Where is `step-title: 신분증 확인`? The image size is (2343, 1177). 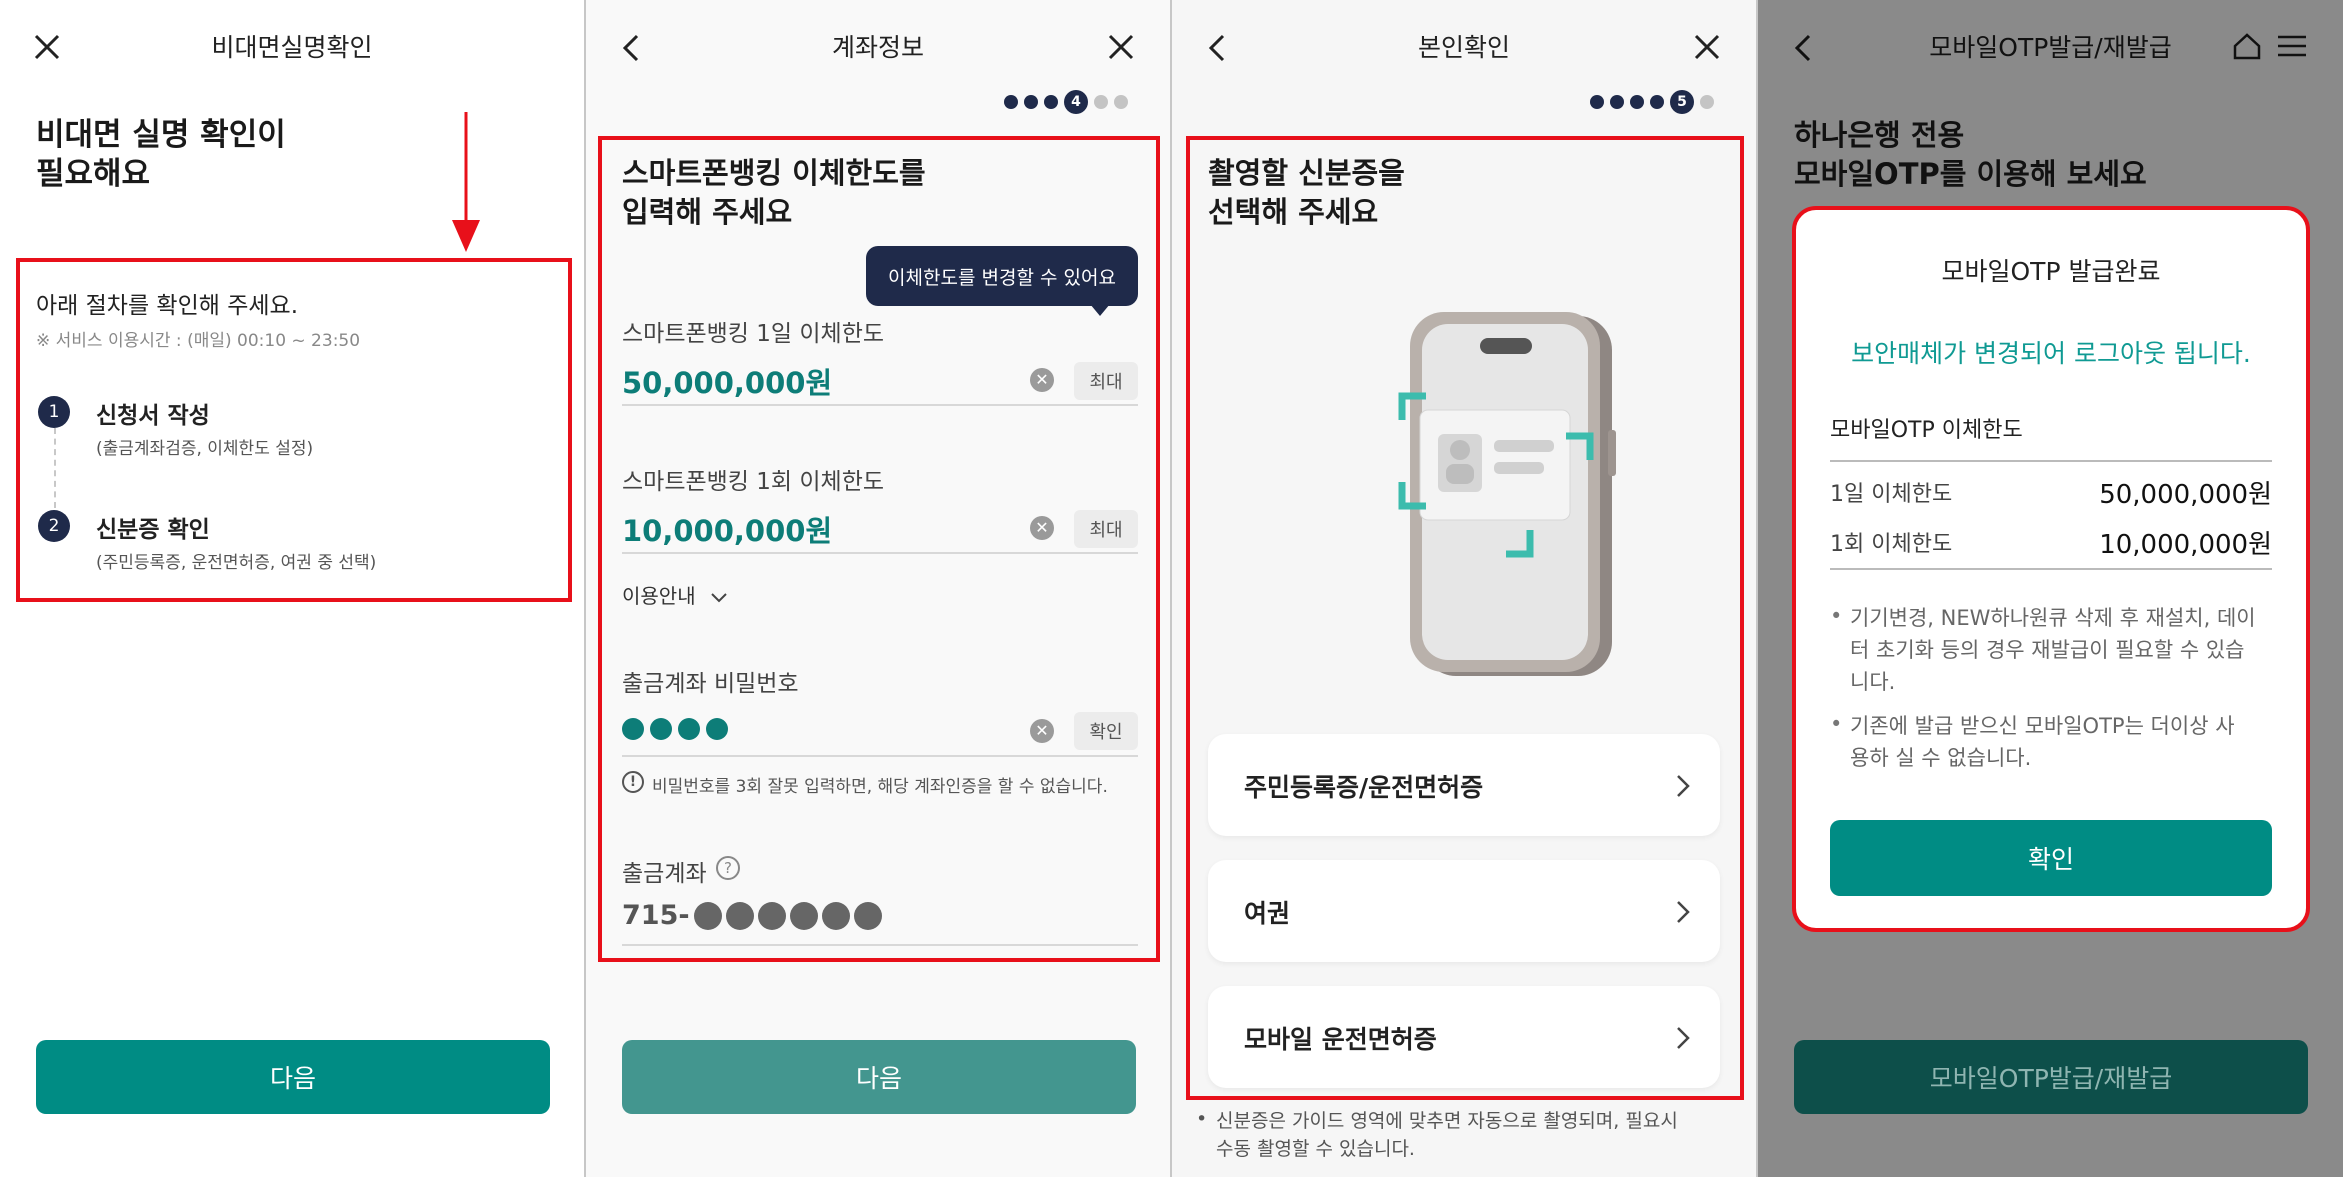 step-title: 신분증 확인 is located at coordinates (153, 530).